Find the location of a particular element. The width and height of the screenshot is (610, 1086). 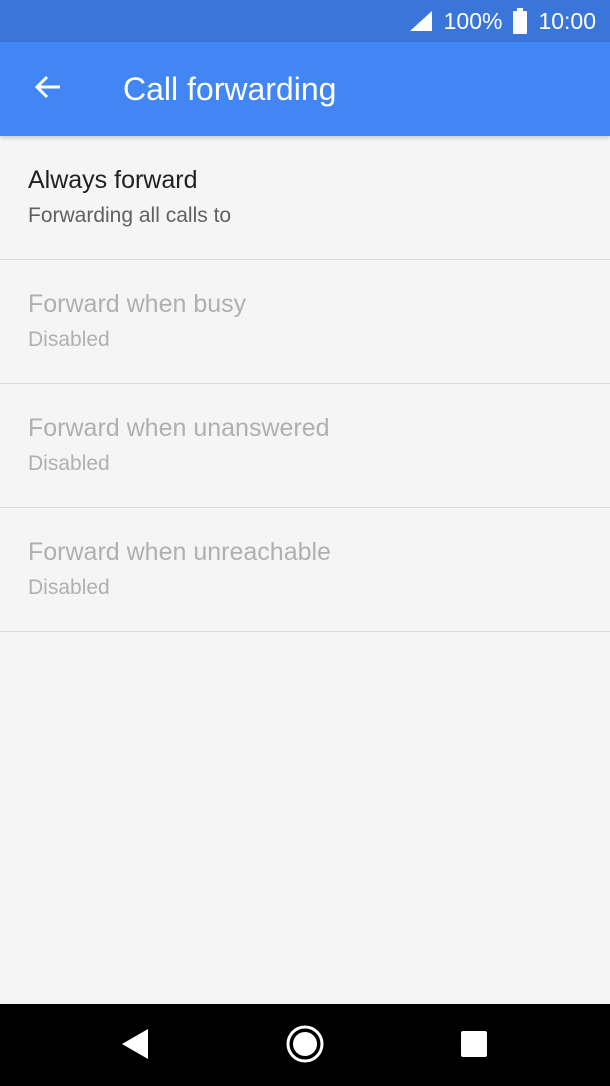

list-item-forward-when-unreachable: Forward when unreachable Disabled is located at coordinates (305, 570).